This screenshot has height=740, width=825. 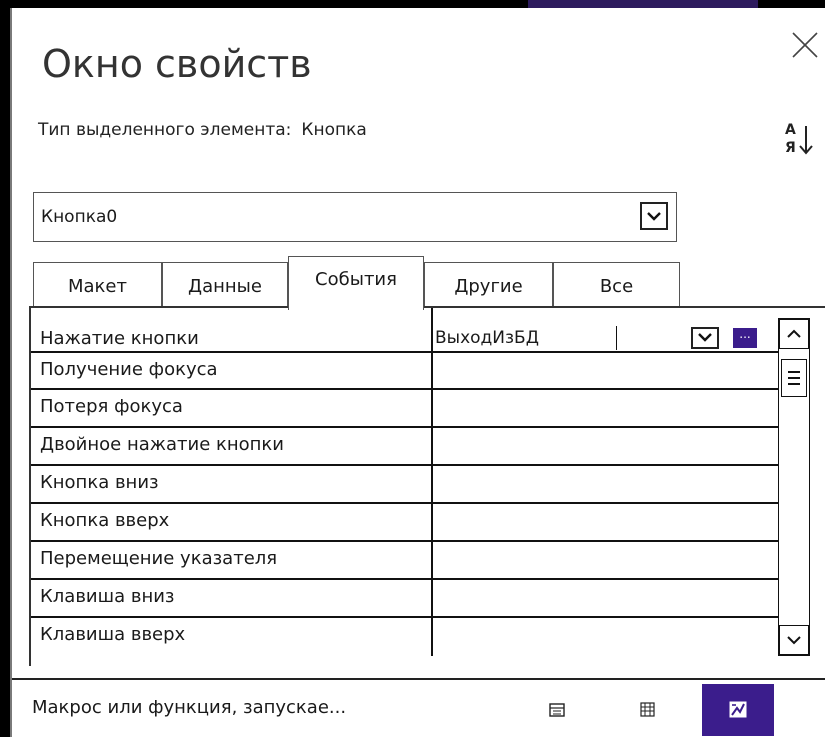 I want to click on tab-events-label: События, so click(x=356, y=279).